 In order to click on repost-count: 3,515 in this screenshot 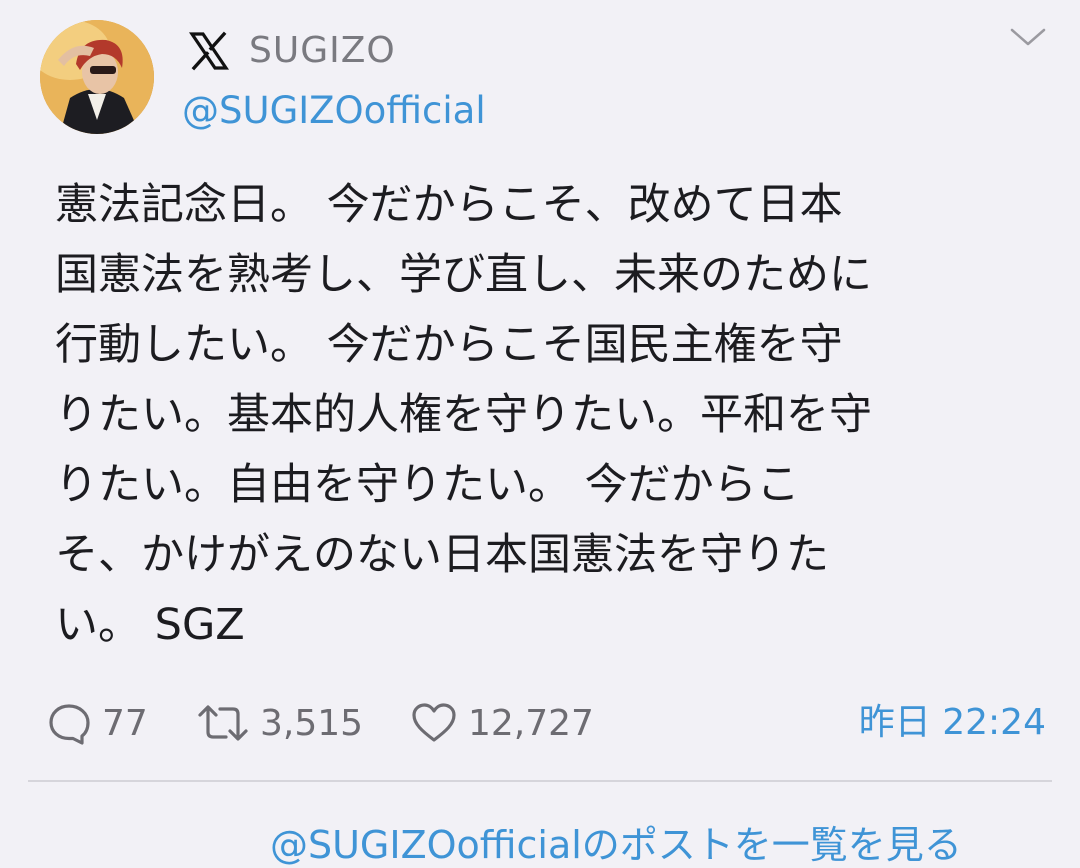, I will do `click(312, 723)`.